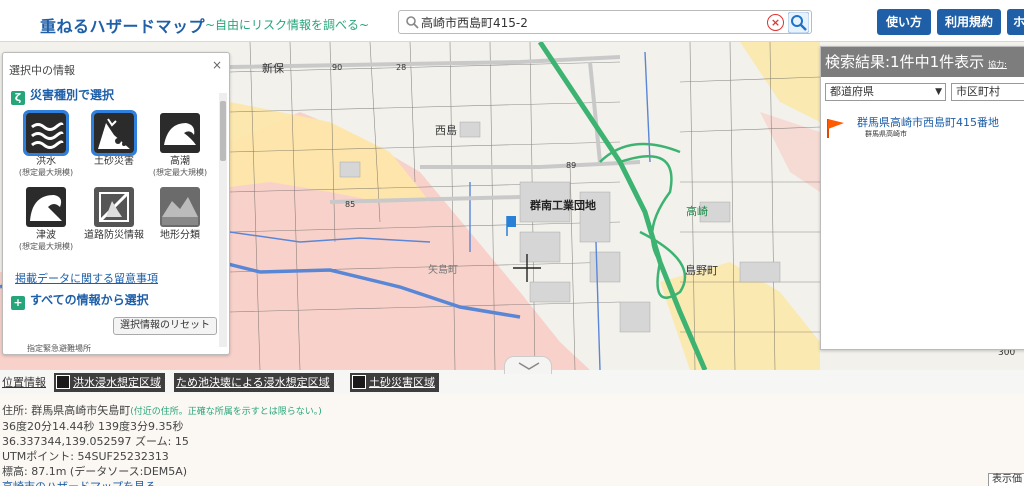 Image resolution: width=1024 pixels, height=486 pixels. What do you see at coordinates (180, 235) in the screenshot?
I see `hazard-label: 地形分類` at bounding box center [180, 235].